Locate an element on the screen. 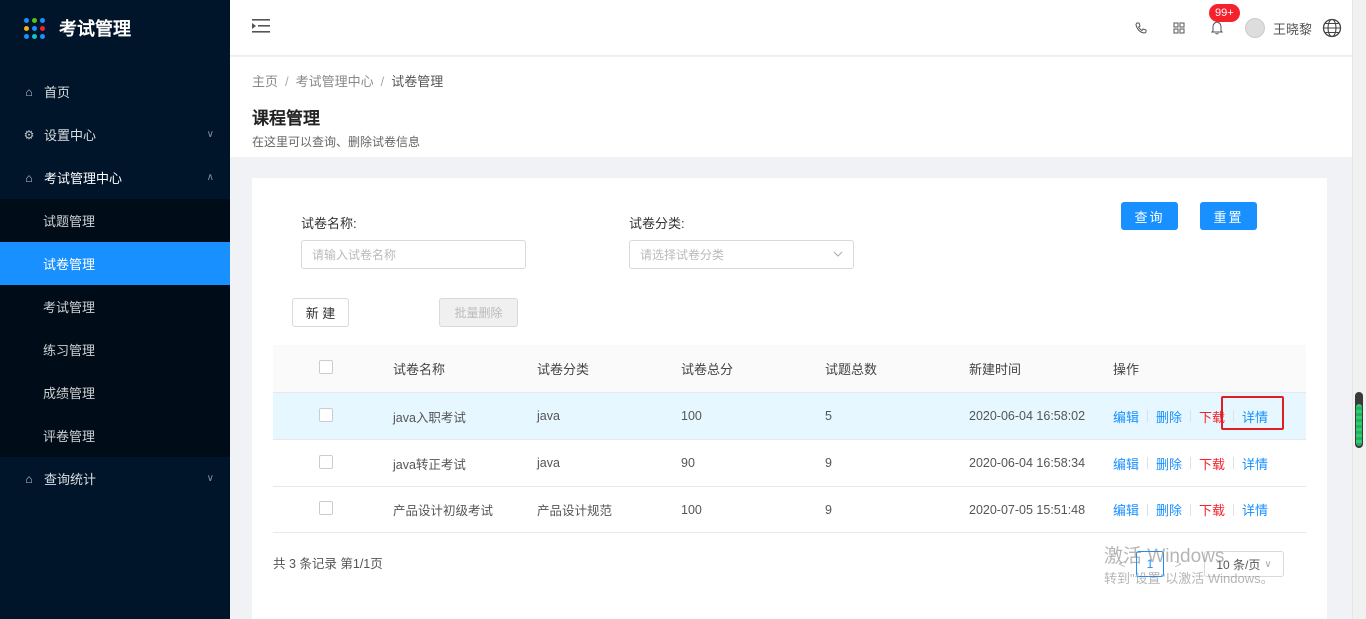 The width and height of the screenshot is (1366, 619). paper-category-label: 试卷分类: is located at coordinates (657, 223).